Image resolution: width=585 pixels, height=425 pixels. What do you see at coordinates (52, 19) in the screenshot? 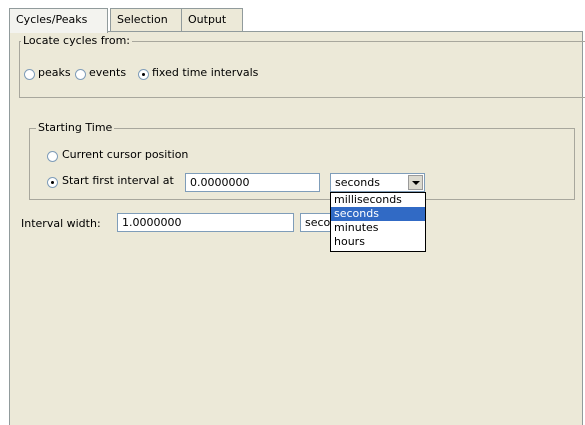
I see `tab-label: Cycles/Peaks` at bounding box center [52, 19].